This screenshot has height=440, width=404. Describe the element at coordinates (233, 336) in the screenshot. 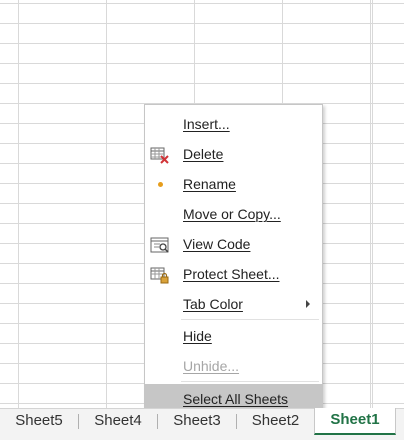

I see `menu-item-hide: Hide` at that location.